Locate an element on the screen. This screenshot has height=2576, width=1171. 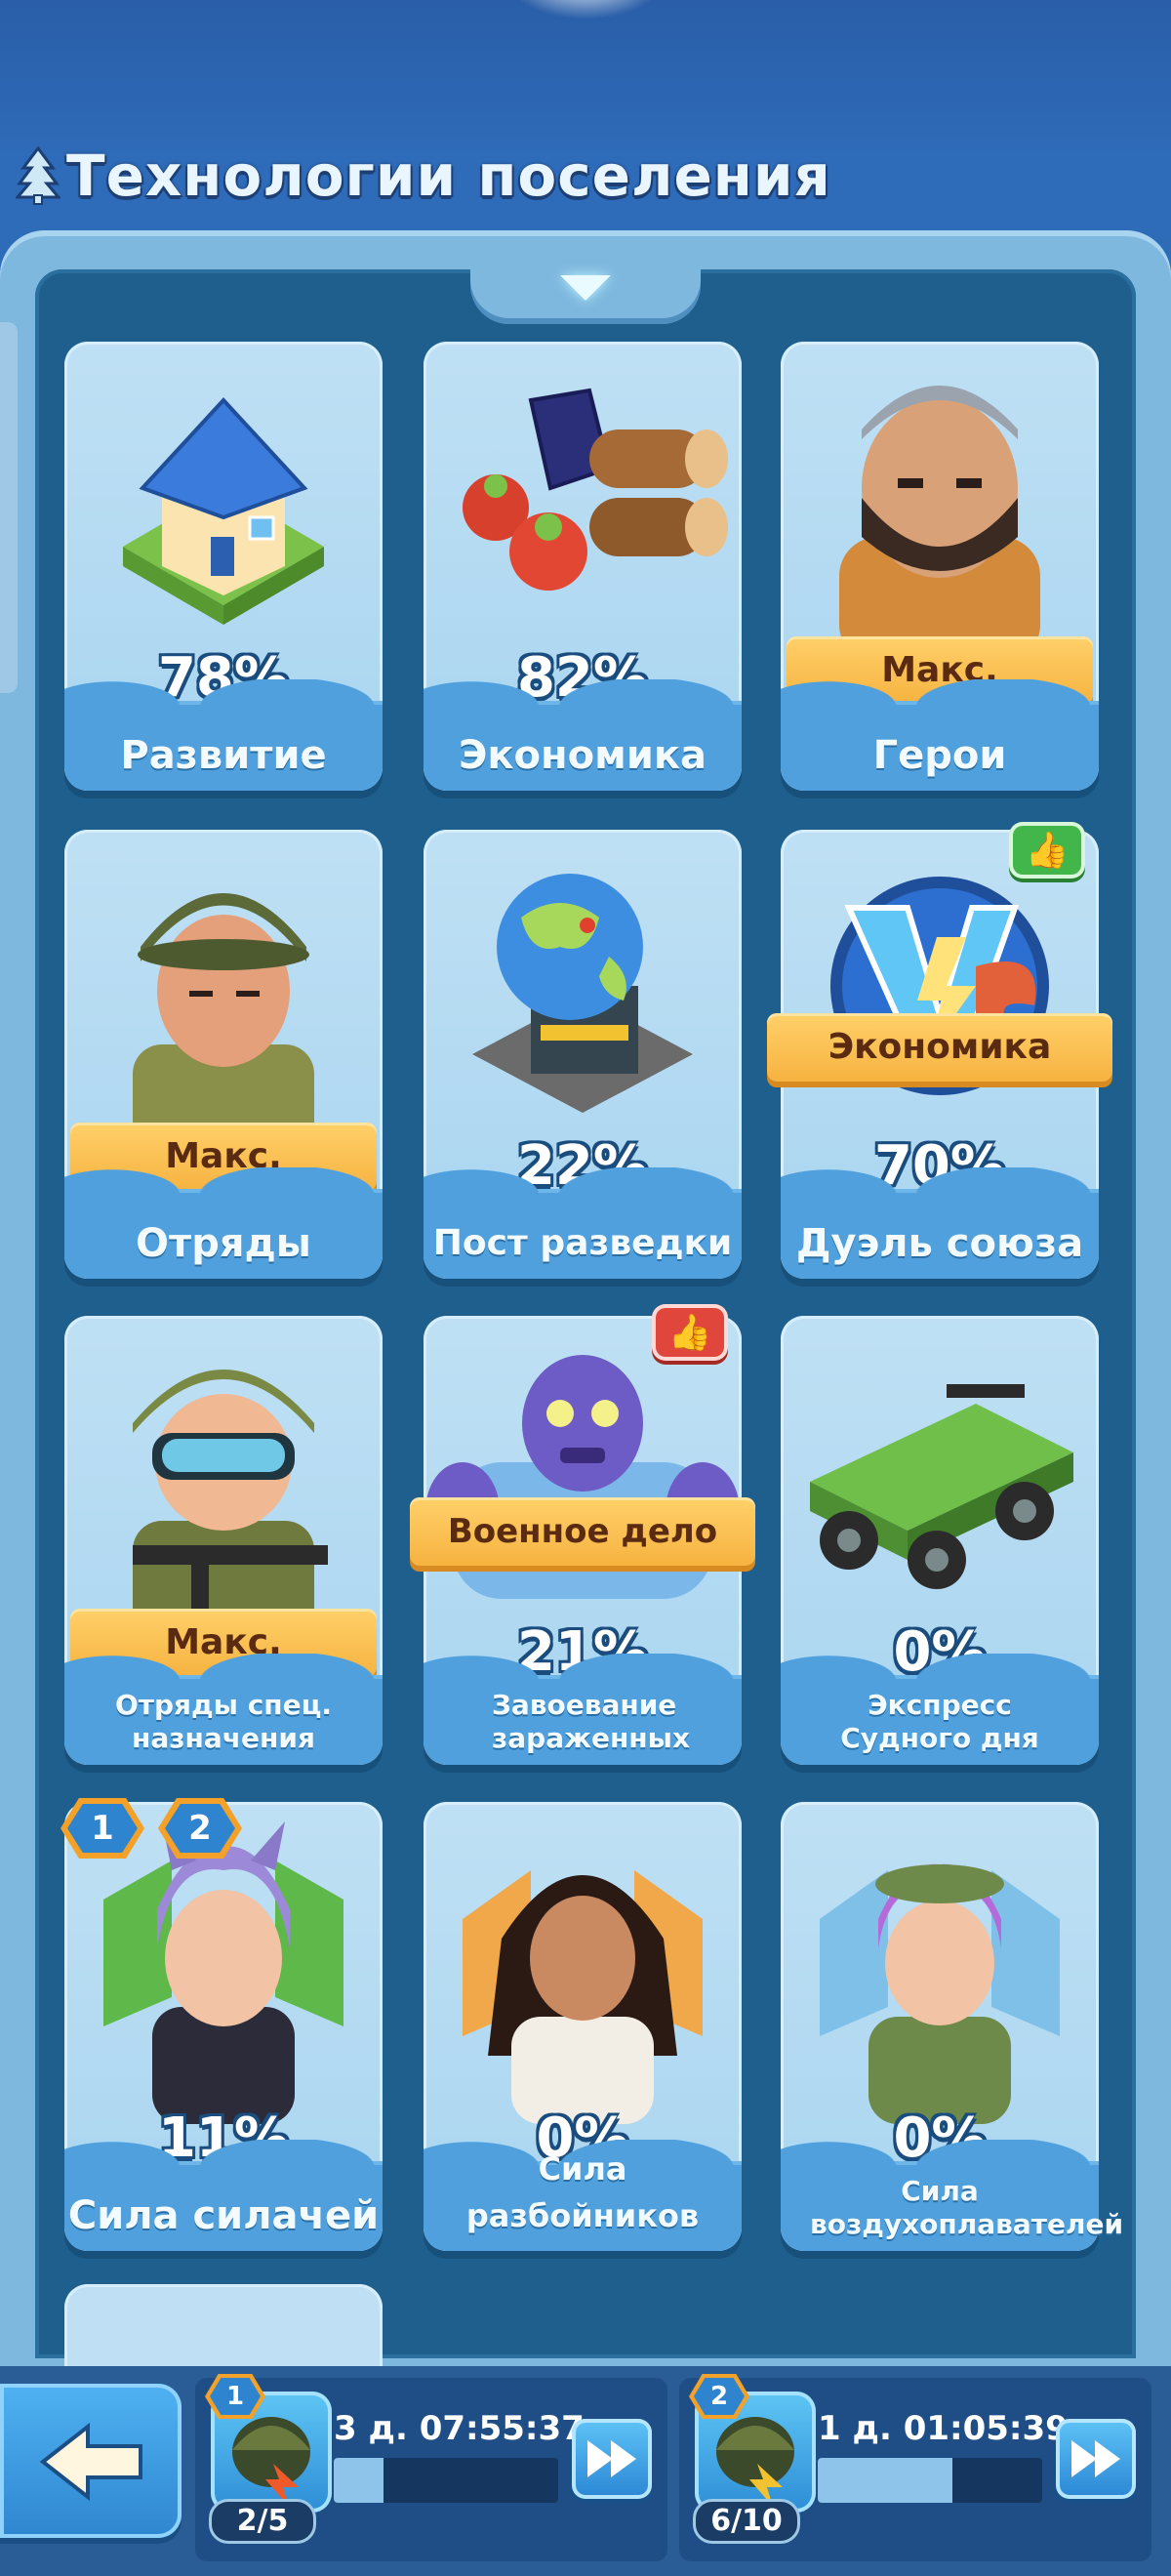
tech-card-marksman-power: 0% Сила разбойников is located at coordinates (583, 2026).